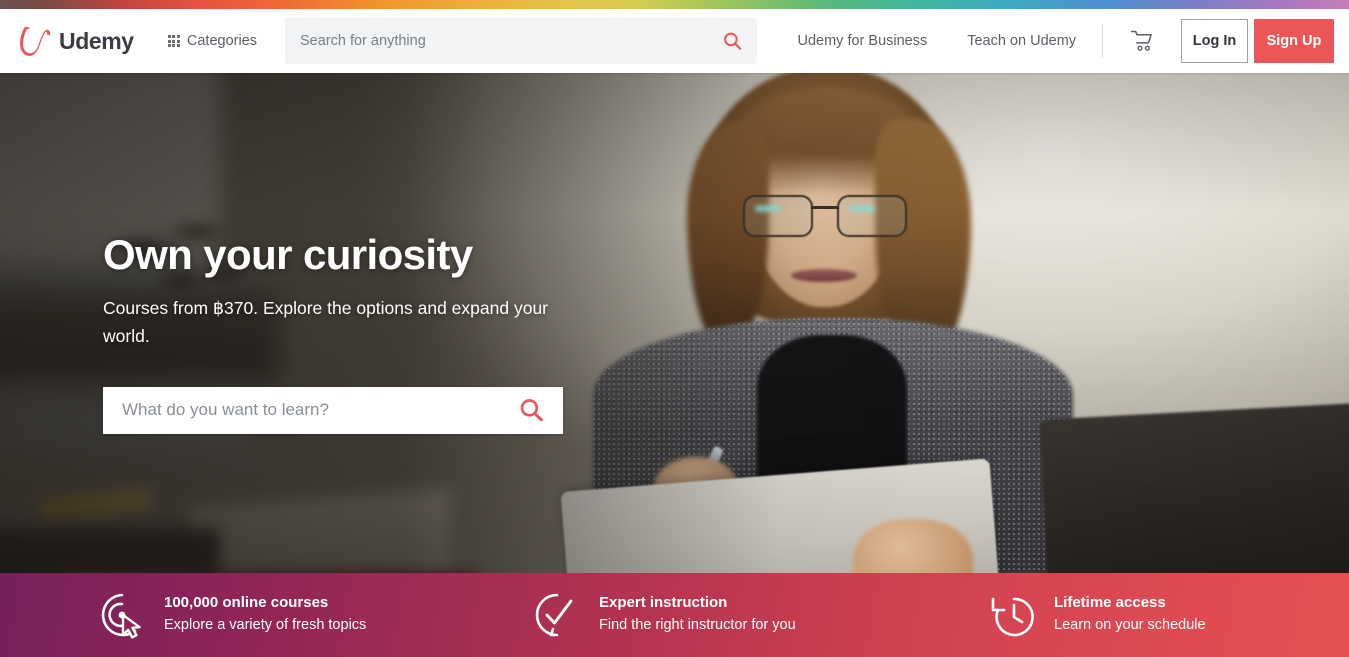  Describe the element at coordinates (246, 603) in the screenshot. I see `feature-title: 100,000 online courses` at that location.